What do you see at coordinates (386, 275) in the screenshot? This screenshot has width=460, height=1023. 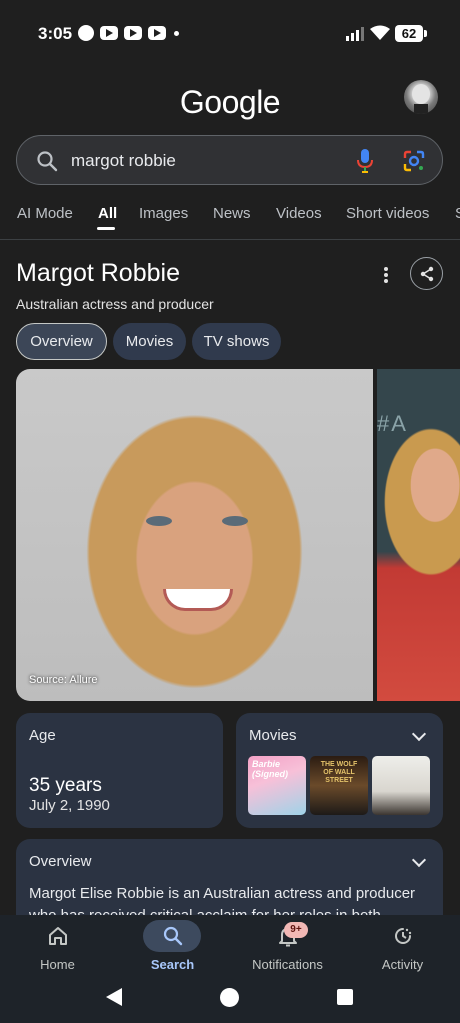 I see `more-options-icon` at bounding box center [386, 275].